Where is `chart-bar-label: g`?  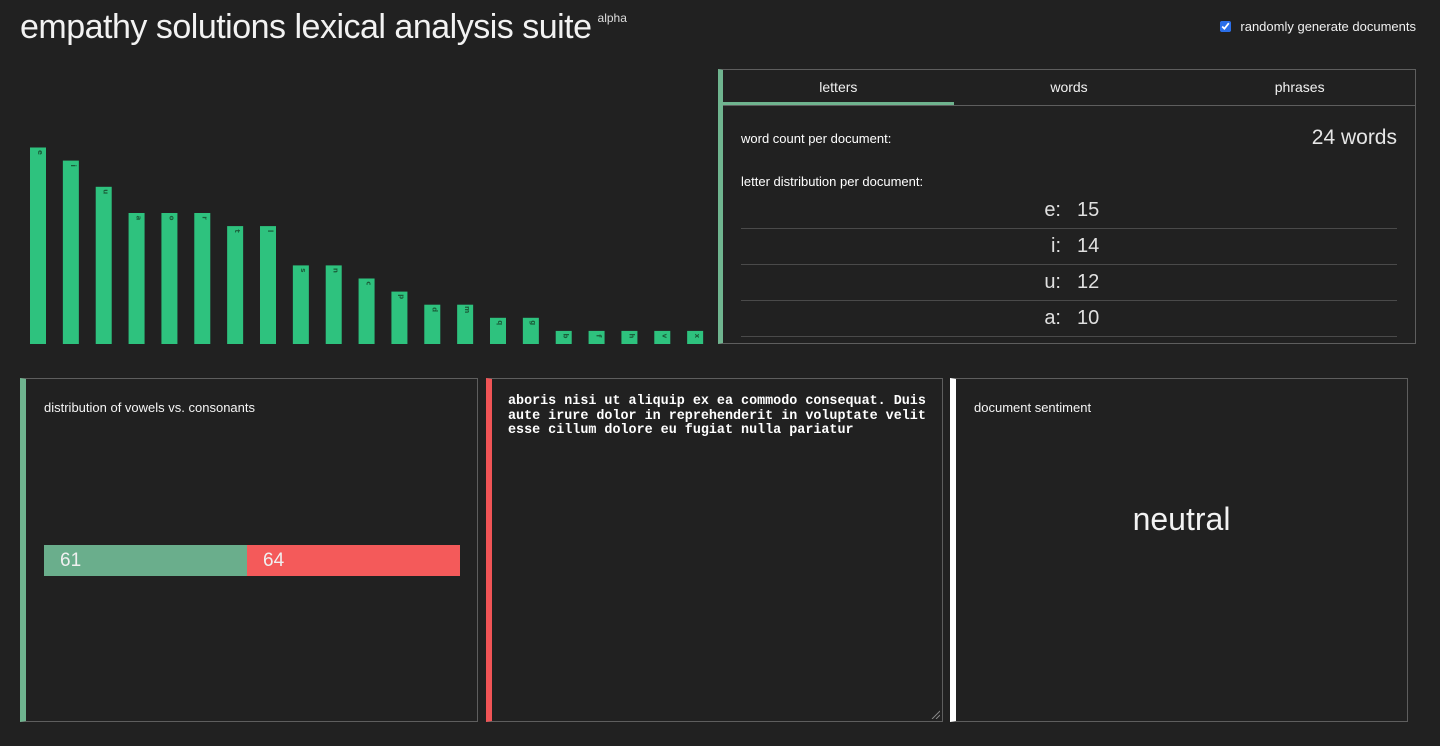
chart-bar-label: g is located at coordinates (533, 322).